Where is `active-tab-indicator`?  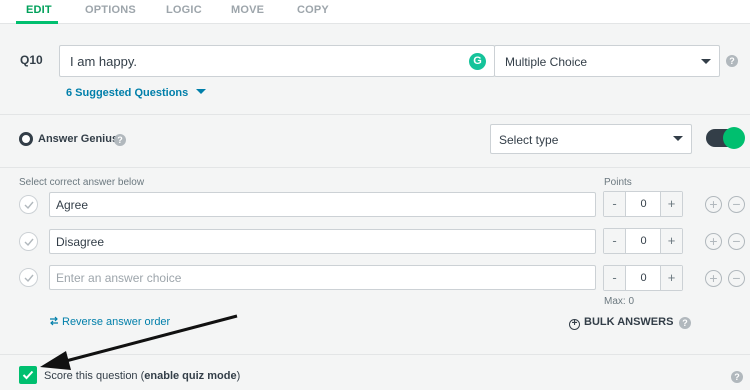 active-tab-indicator is located at coordinates (37, 22).